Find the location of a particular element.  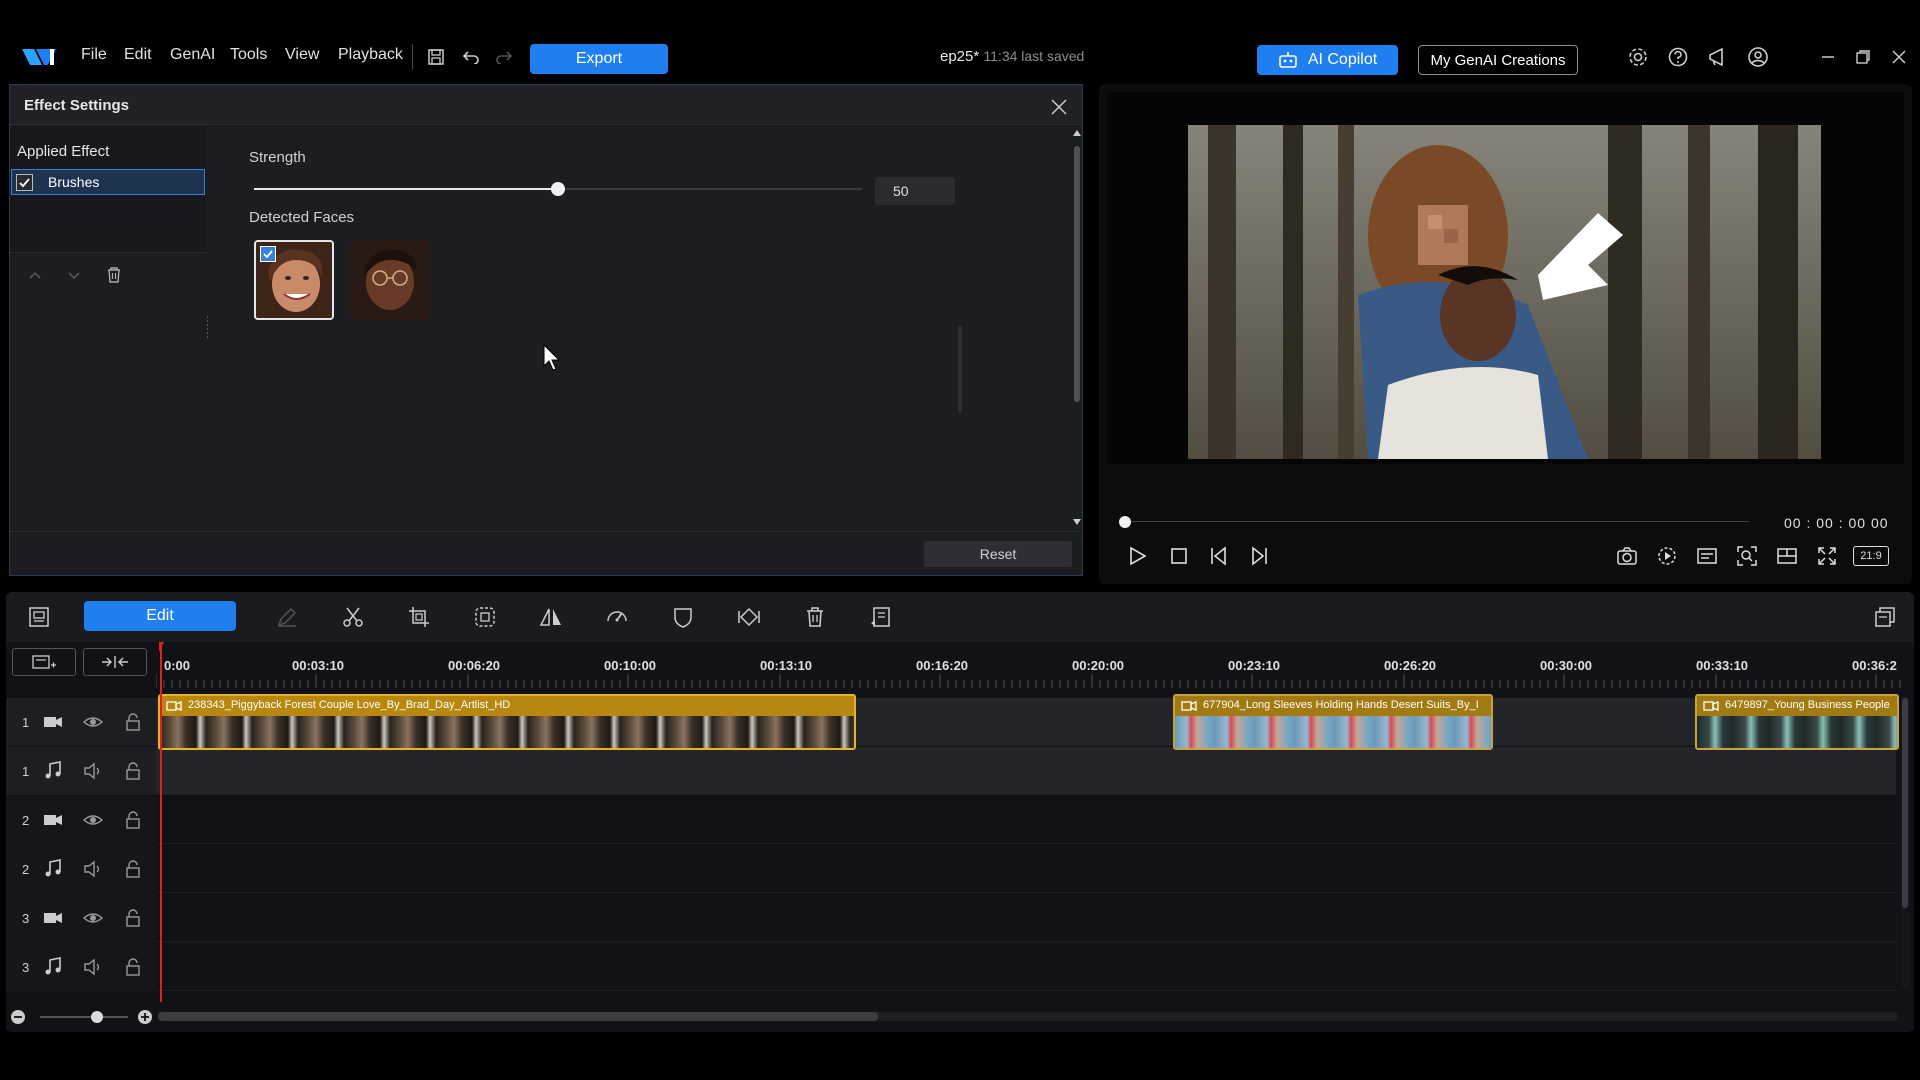

zoom-slider-thumb is located at coordinates (97, 1017).